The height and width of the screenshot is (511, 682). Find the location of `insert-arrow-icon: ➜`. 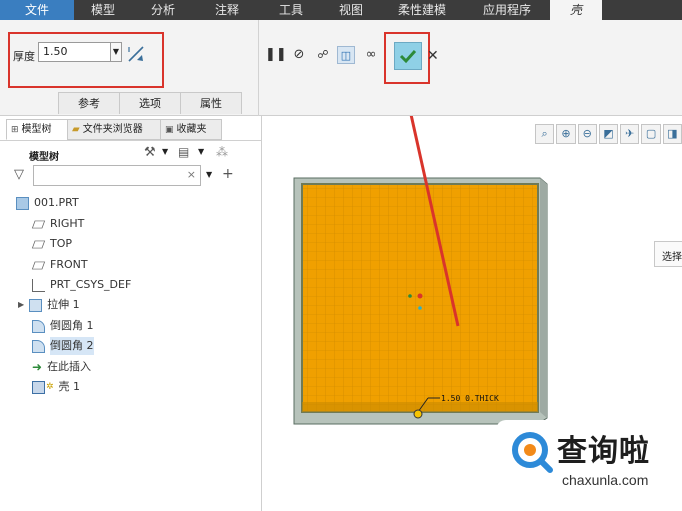

insert-arrow-icon: ➜ is located at coordinates (37, 367).